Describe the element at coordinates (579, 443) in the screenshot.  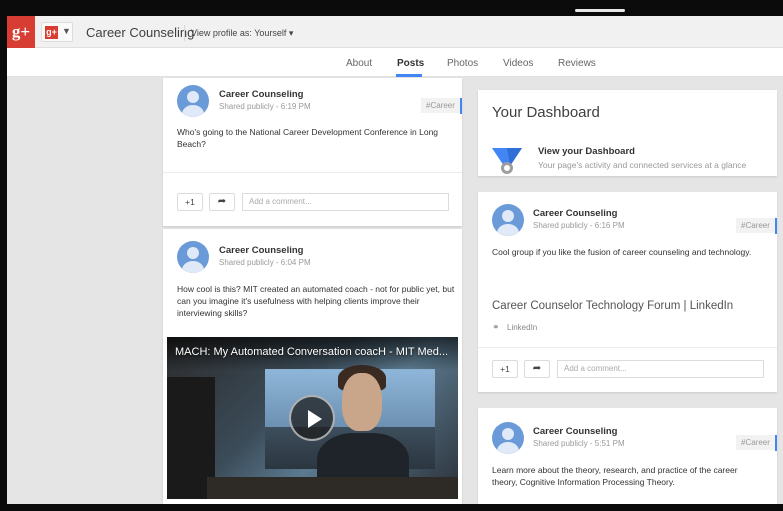
I see `post-meta: Shared publicly - 5:51 PM` at that location.